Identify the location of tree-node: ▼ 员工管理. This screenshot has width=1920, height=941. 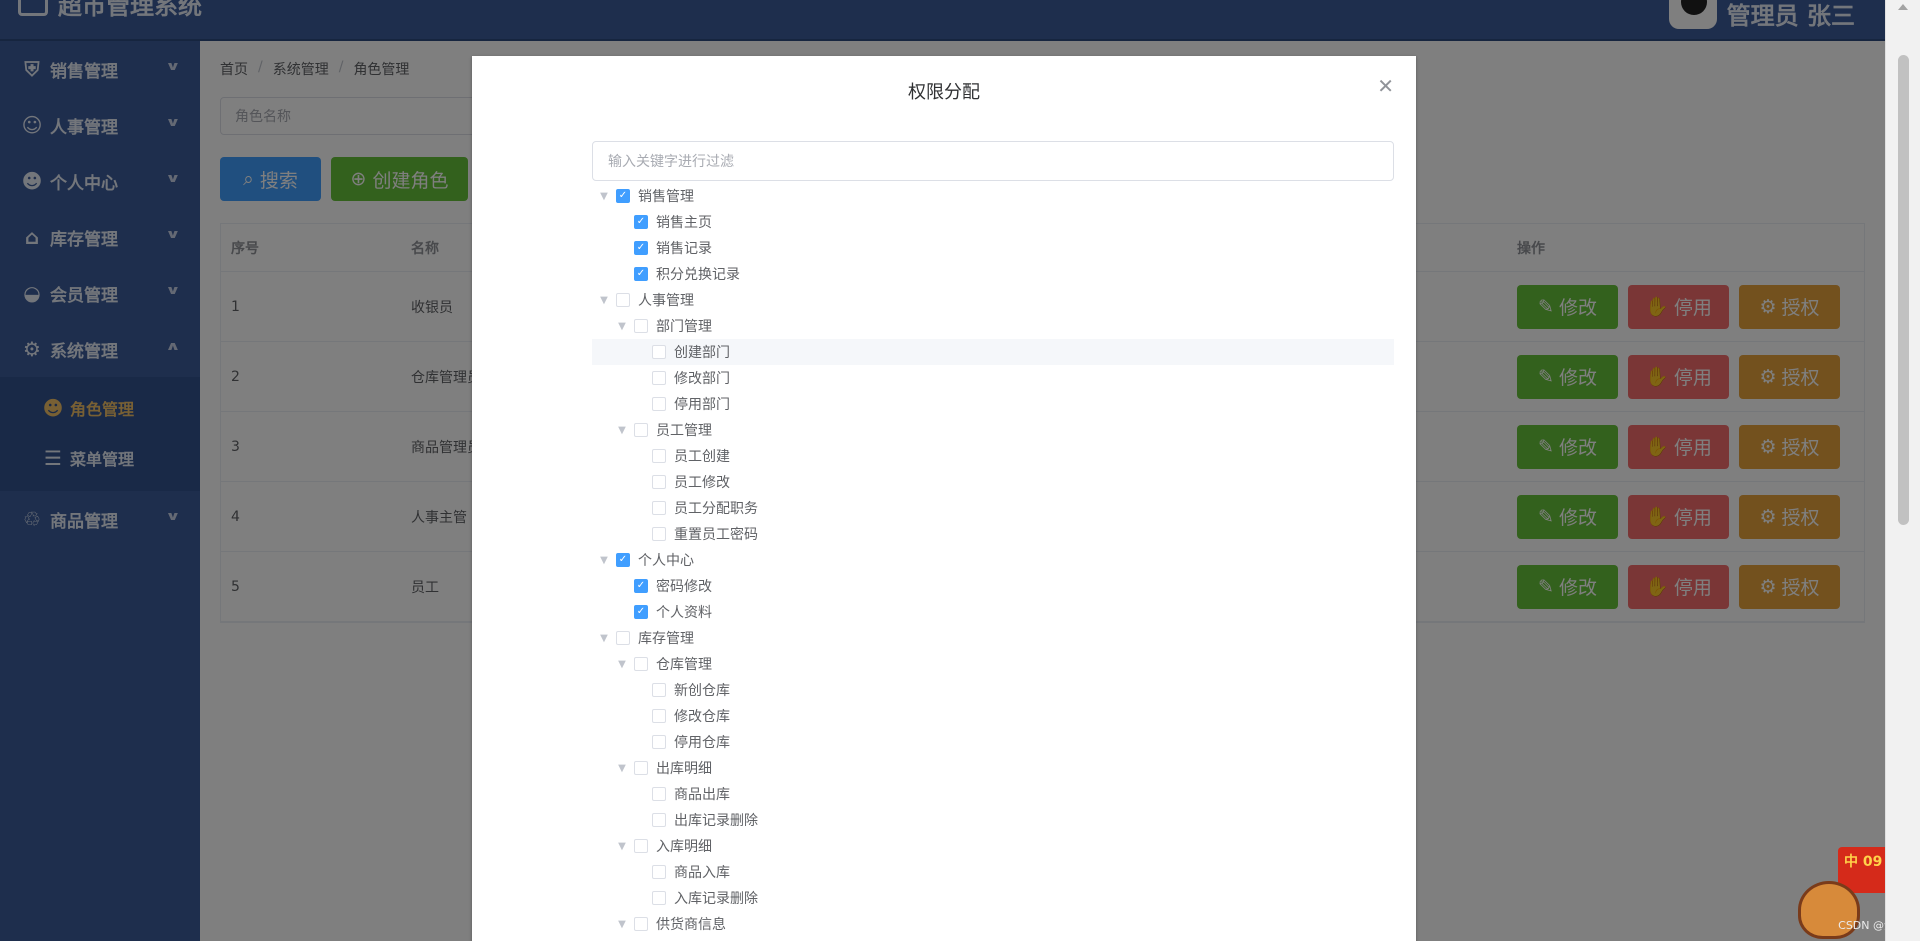
(993, 430).